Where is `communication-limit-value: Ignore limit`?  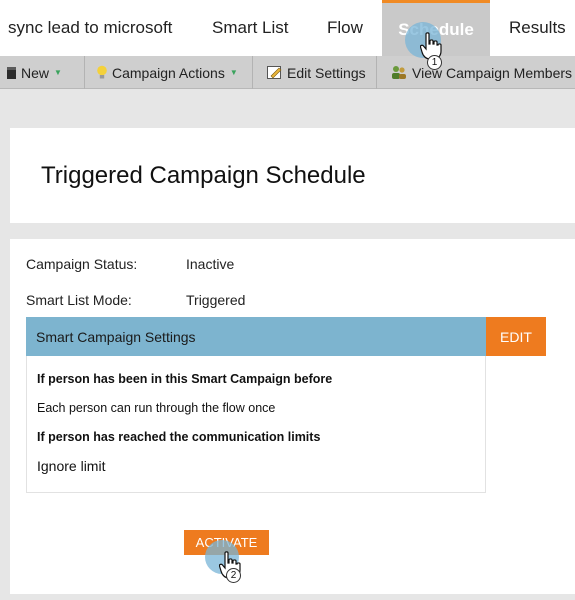
communication-limit-value: Ignore limit is located at coordinates (71, 466).